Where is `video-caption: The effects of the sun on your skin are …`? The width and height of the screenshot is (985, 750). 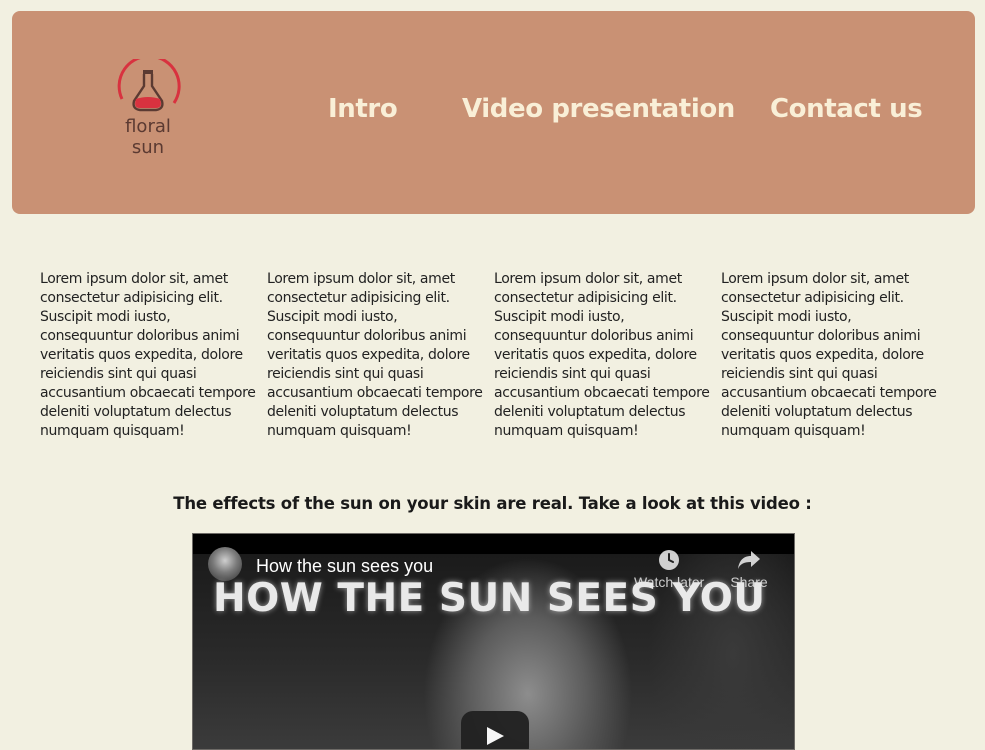
video-caption: The effects of the sun on your skin are … is located at coordinates (492, 503).